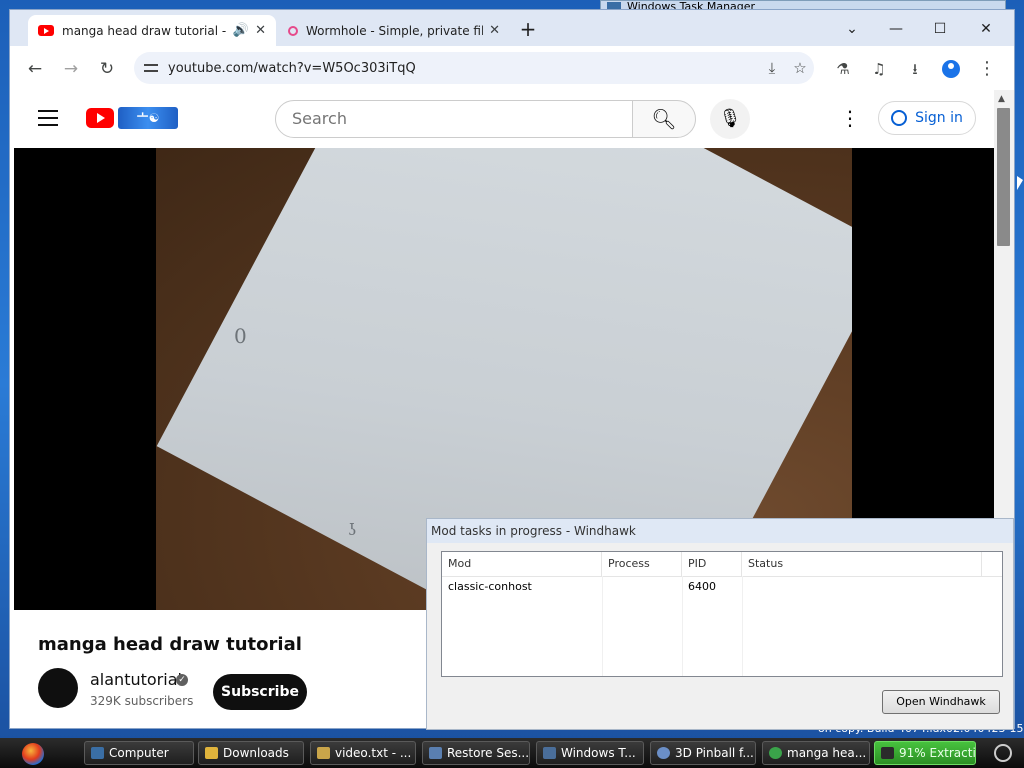 Image resolution: width=1024 pixels, height=768 pixels. I want to click on column-header-process: Process, so click(642, 564).